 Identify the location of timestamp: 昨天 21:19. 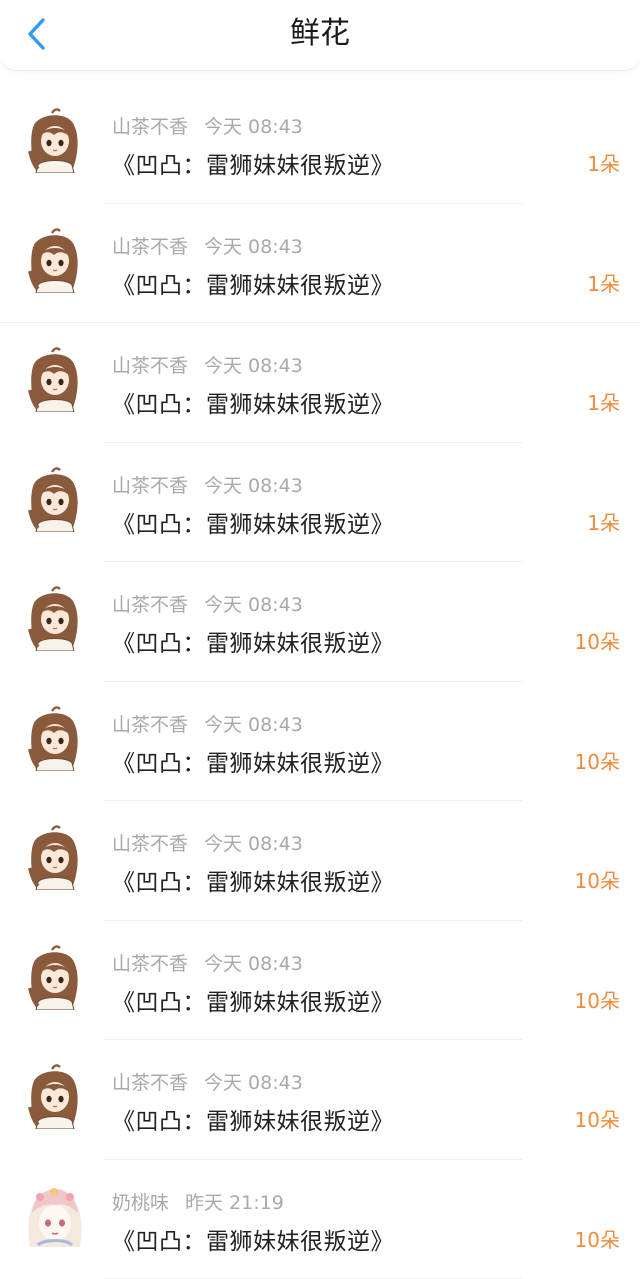
(234, 1203).